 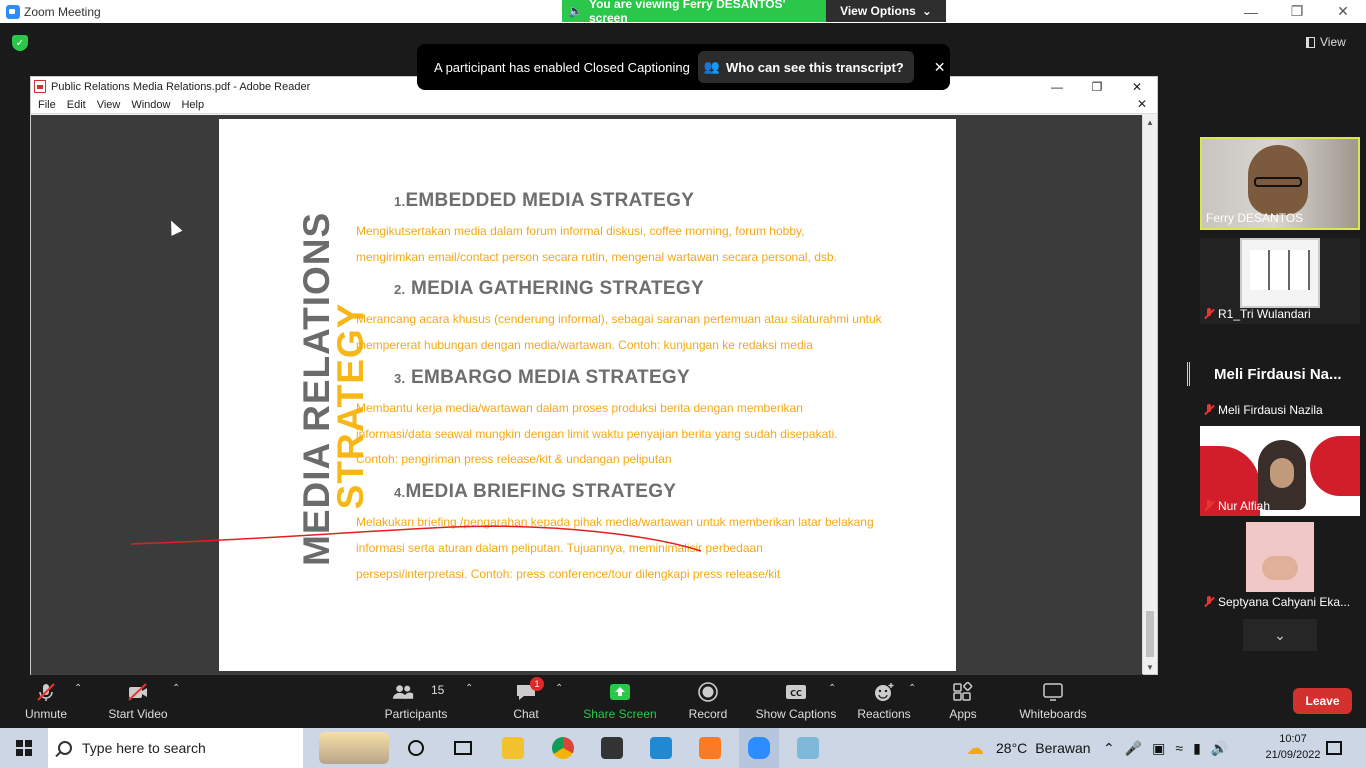 I want to click on mic-muted-icon, so click(x=46, y=692).